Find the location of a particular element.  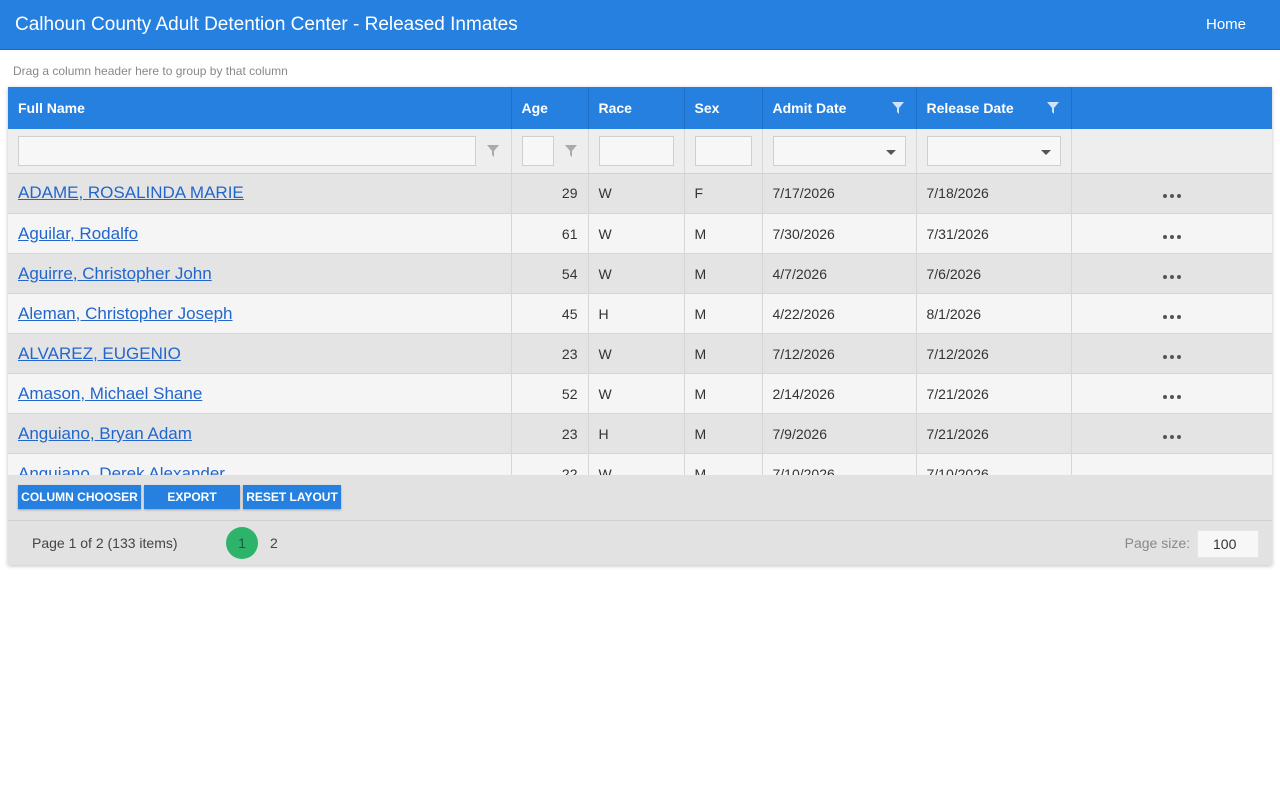

inmate-name-link: Amason, Michael Shane is located at coordinates (110, 393).